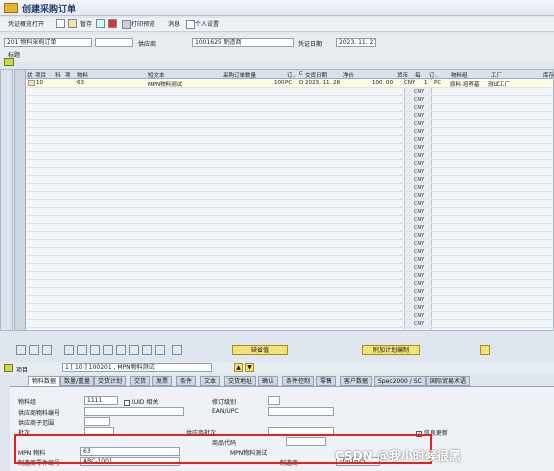  What do you see at coordinates (77, 381) in the screenshot?
I see `tab-qty-weight: 数量/重量` at bounding box center [77, 381].